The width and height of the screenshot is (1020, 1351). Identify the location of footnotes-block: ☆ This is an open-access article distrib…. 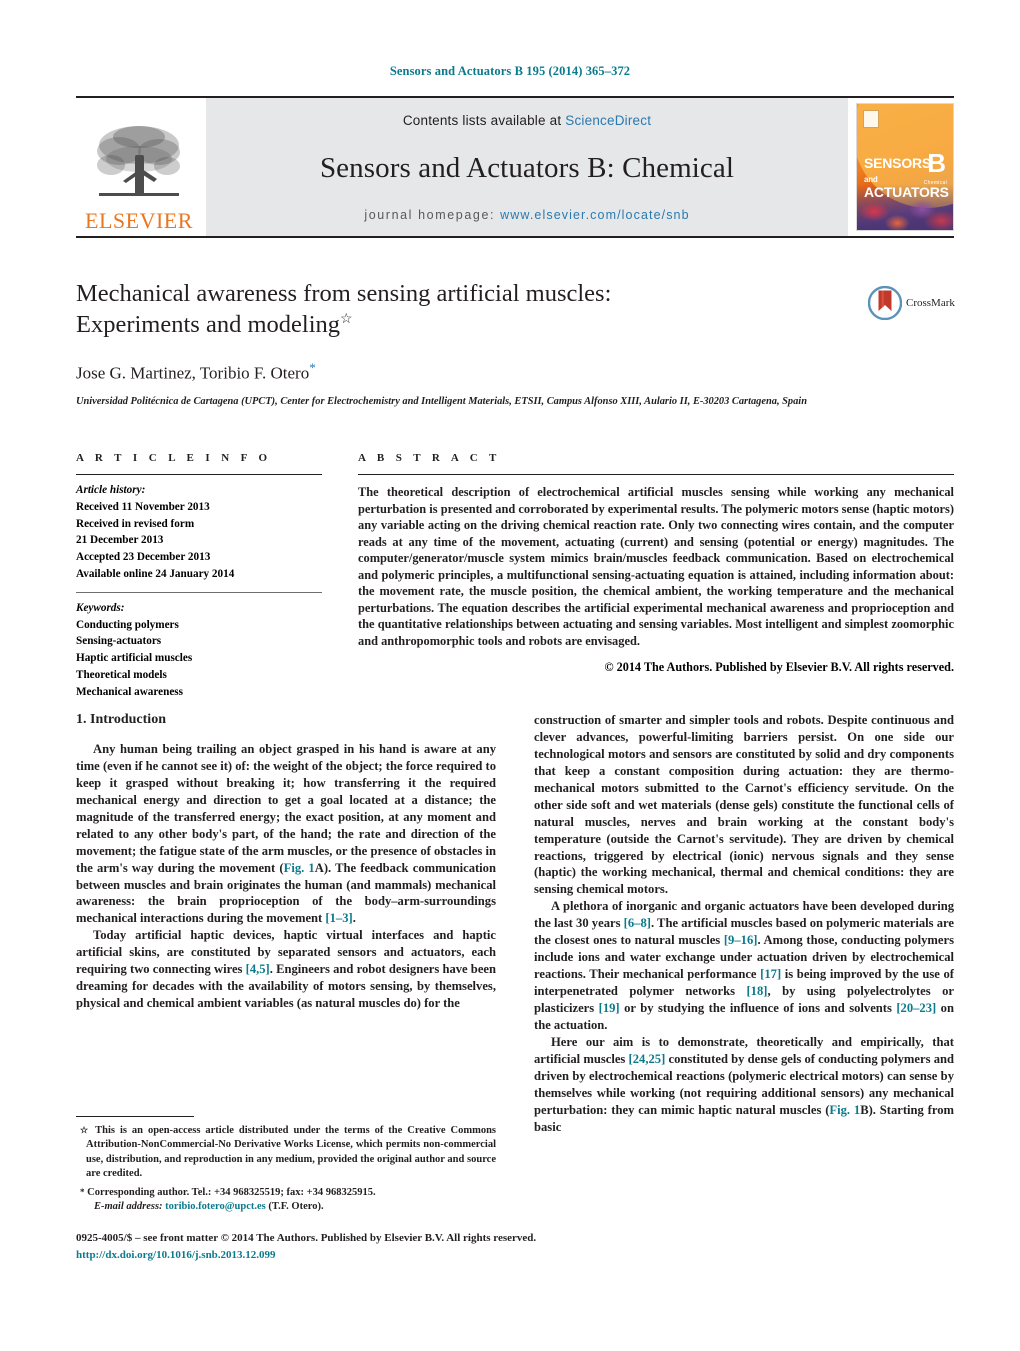
(286, 1165).